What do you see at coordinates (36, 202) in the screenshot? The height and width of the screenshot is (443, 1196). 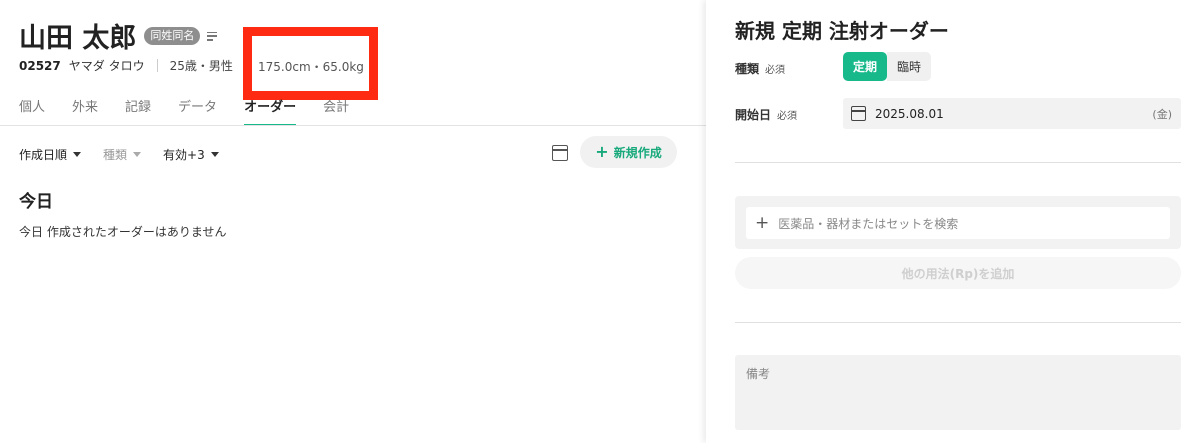 I see `section-title: 今日` at bounding box center [36, 202].